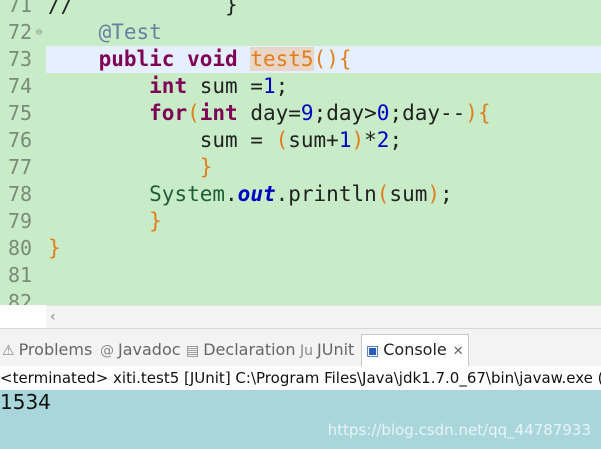  Describe the element at coordinates (20, 297) in the screenshot. I see `line-number: 82` at that location.